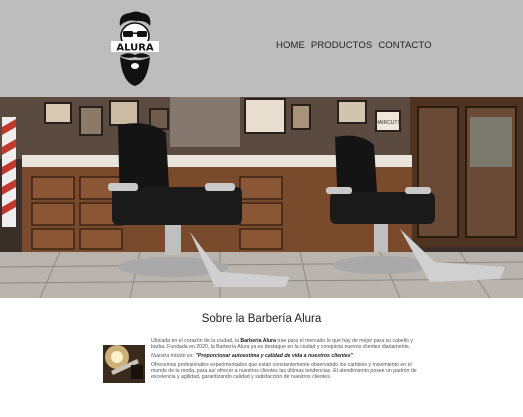 This screenshot has height=417, width=523. Describe the element at coordinates (290, 45) in the screenshot. I see `nav-home-link: HOME` at that location.